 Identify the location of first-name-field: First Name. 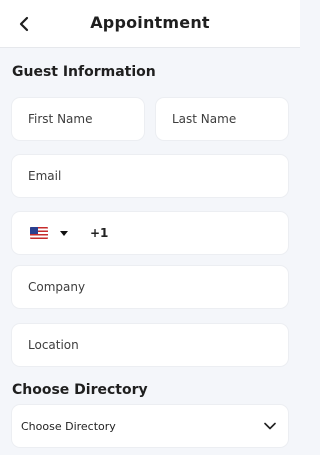
(78, 119).